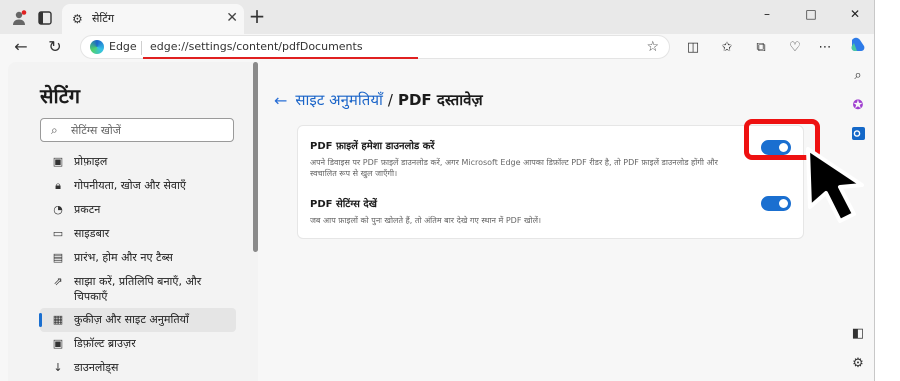 This screenshot has height=381, width=900. Describe the element at coordinates (58, 319) in the screenshot. I see `cookies-icon: ▦` at that location.